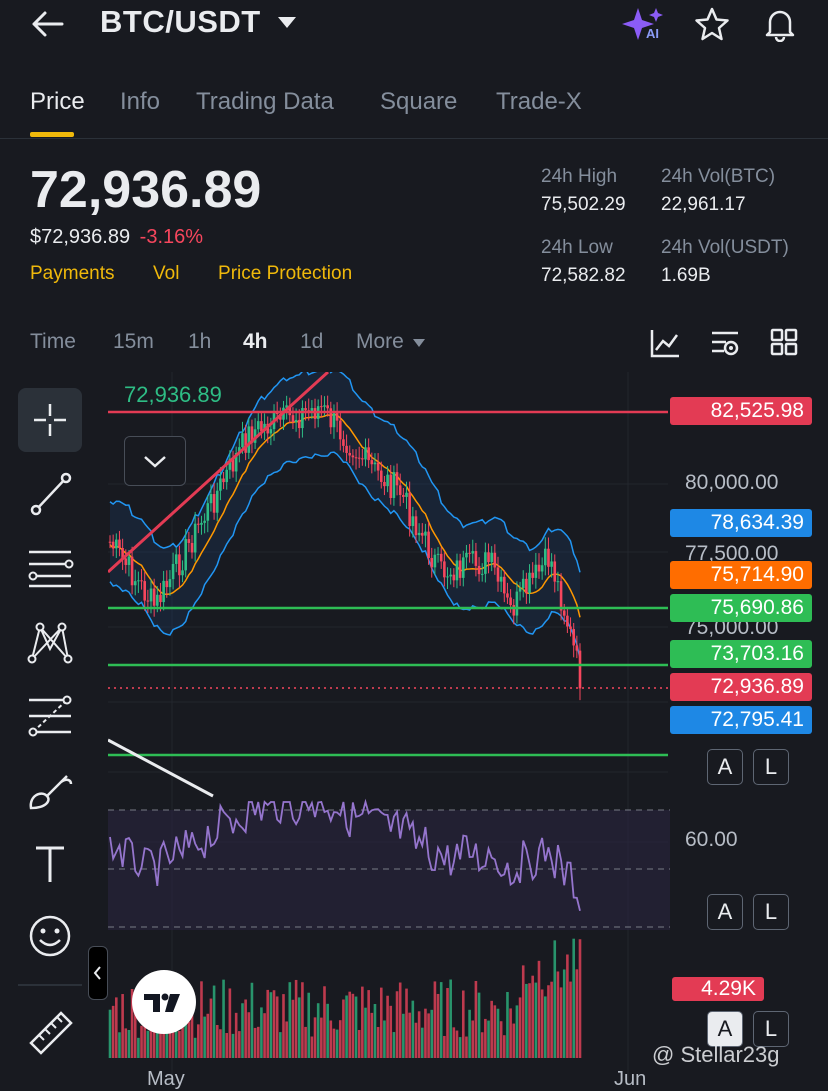 The height and width of the screenshot is (1091, 828). Describe the element at coordinates (741, 687) in the screenshot. I see `price-tag-last: 72,936.89` at that location.